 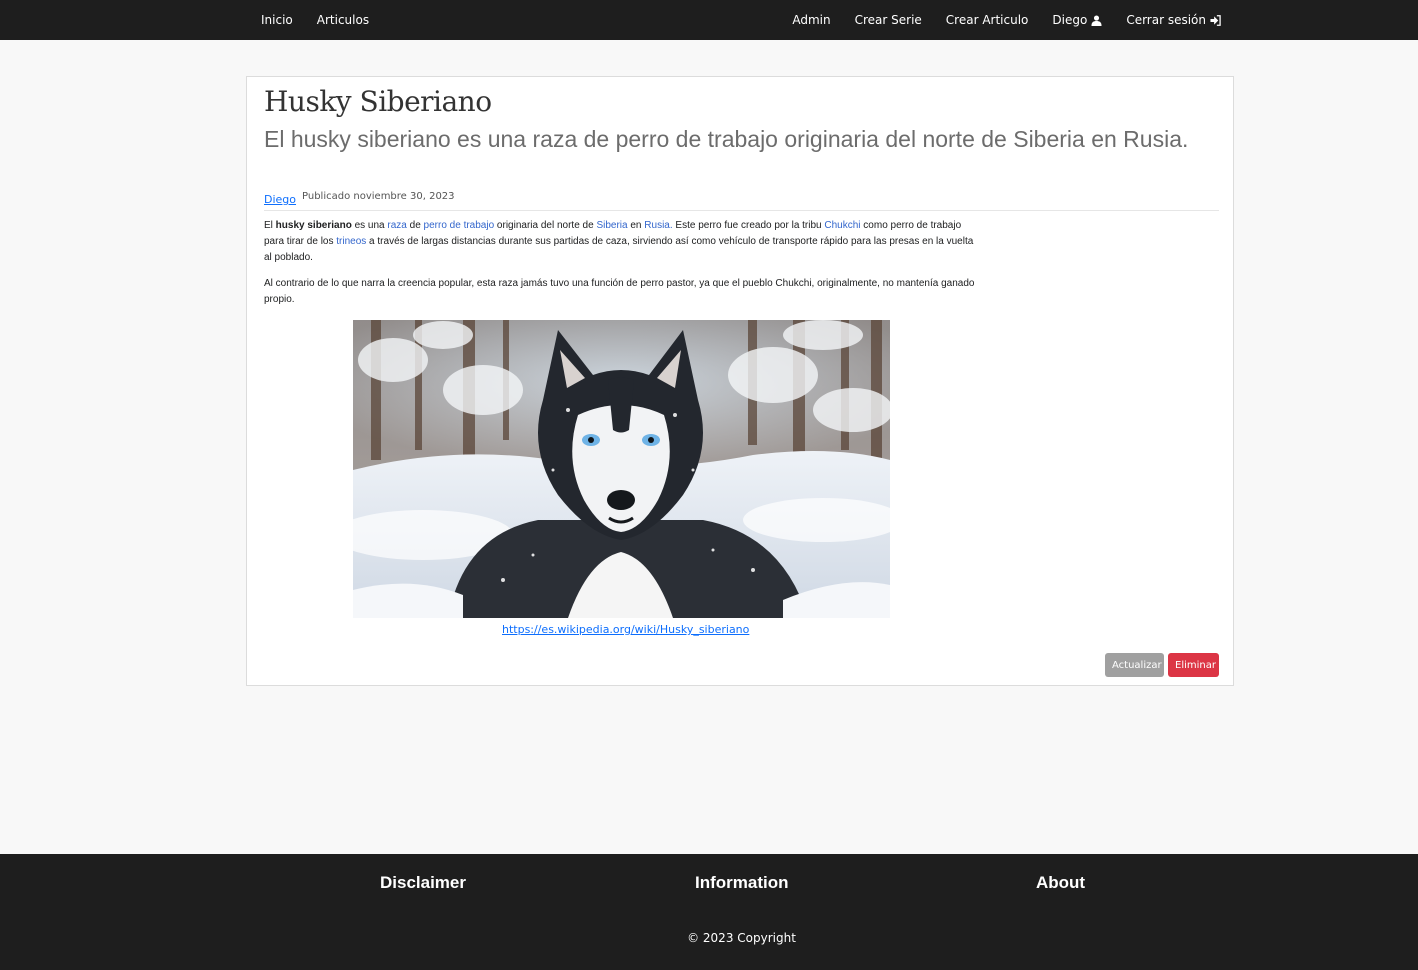 I want to click on footer-bottom: © 2023 Copyright, so click(x=709, y=943).